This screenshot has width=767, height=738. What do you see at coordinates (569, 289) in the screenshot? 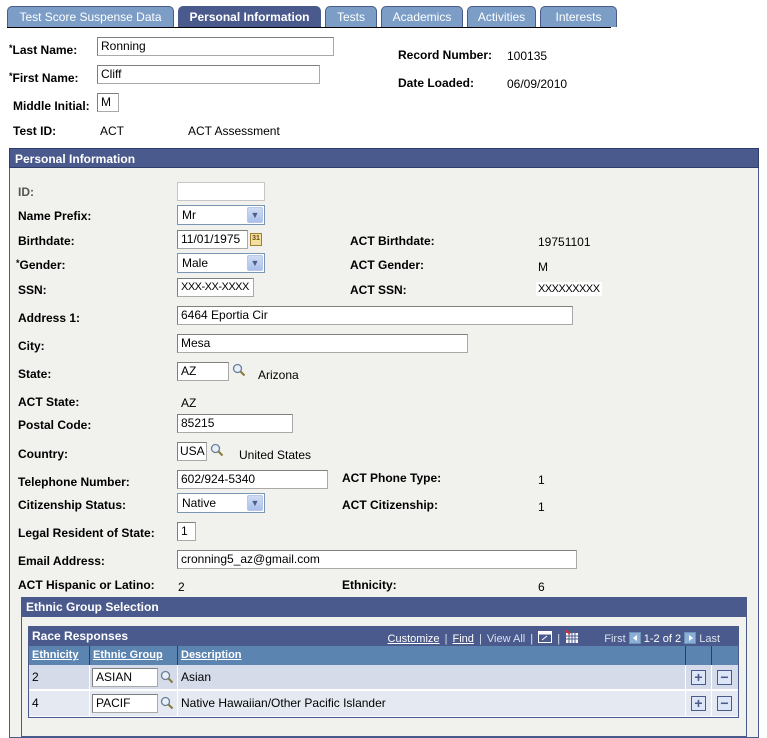
I see `act-ssn-value: XXXXXXXXX` at bounding box center [569, 289].